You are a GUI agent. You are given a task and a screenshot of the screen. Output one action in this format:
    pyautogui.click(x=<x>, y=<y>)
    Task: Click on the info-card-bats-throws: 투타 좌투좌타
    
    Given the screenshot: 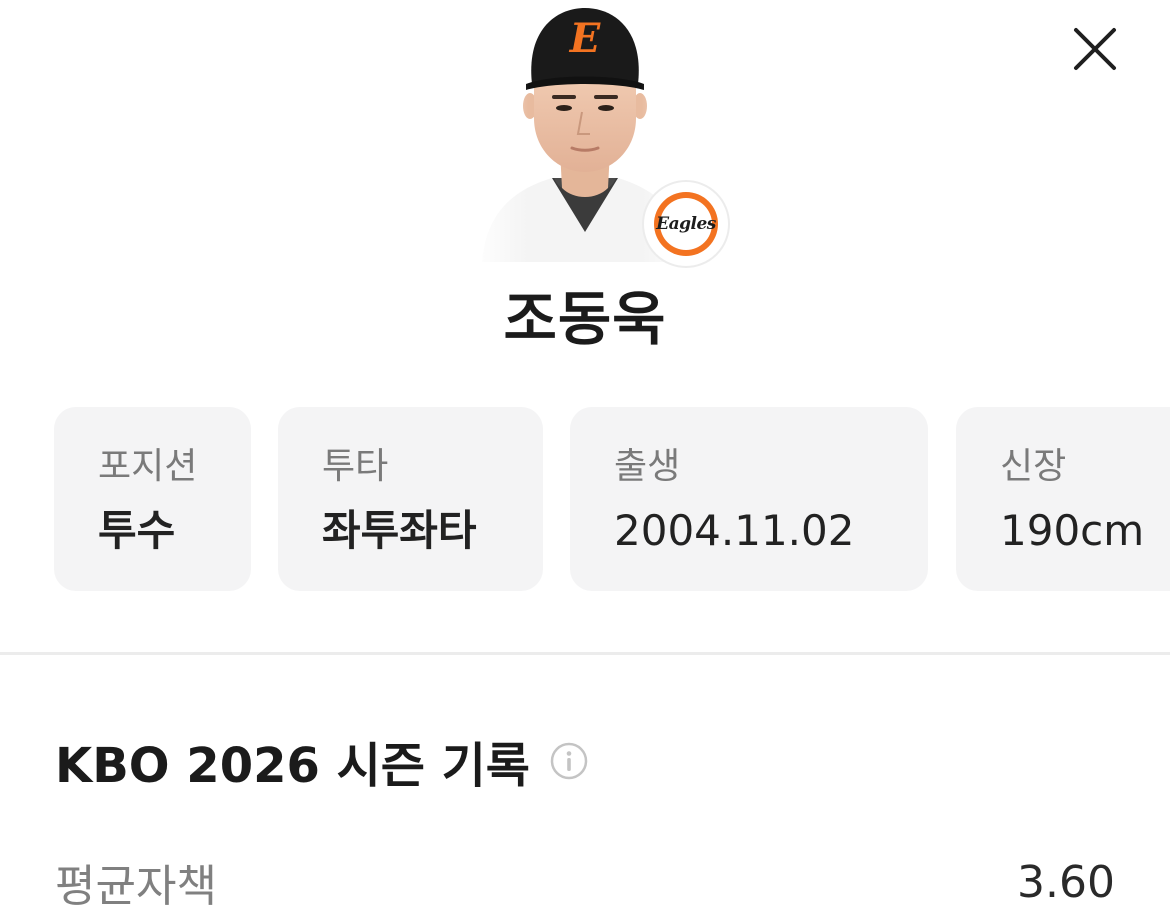 What is the action you would take?
    pyautogui.click(x=410, y=499)
    